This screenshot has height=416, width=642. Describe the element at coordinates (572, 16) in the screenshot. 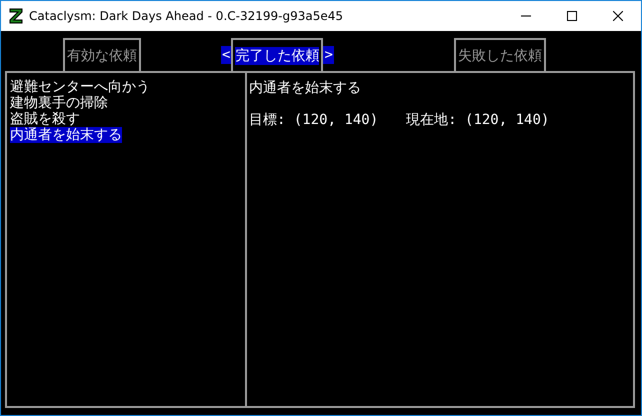

I see `maximize-icon` at that location.